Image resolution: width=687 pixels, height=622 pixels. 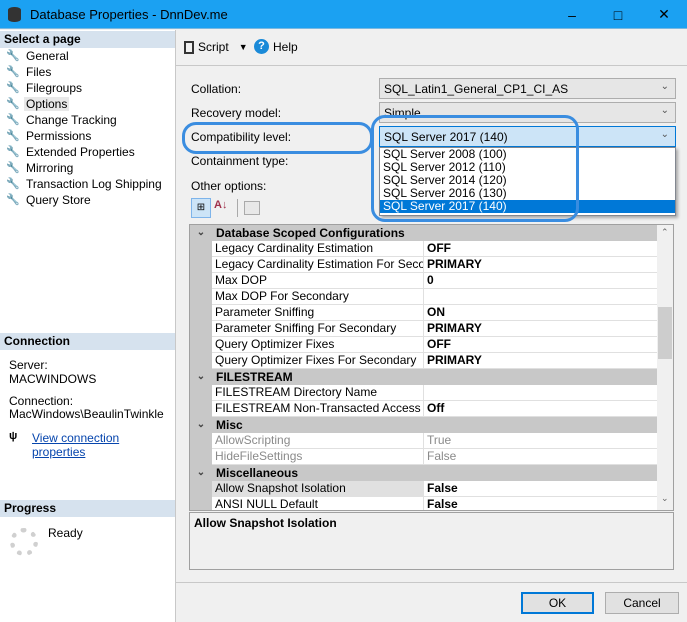 I want to click on recovery-model-label: Recovery model:, so click(x=236, y=113).